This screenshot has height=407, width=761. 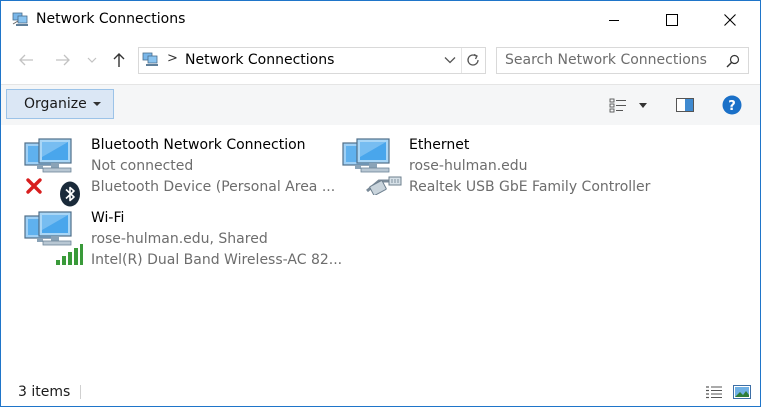 I want to click on refresh-button, so click(x=473, y=60).